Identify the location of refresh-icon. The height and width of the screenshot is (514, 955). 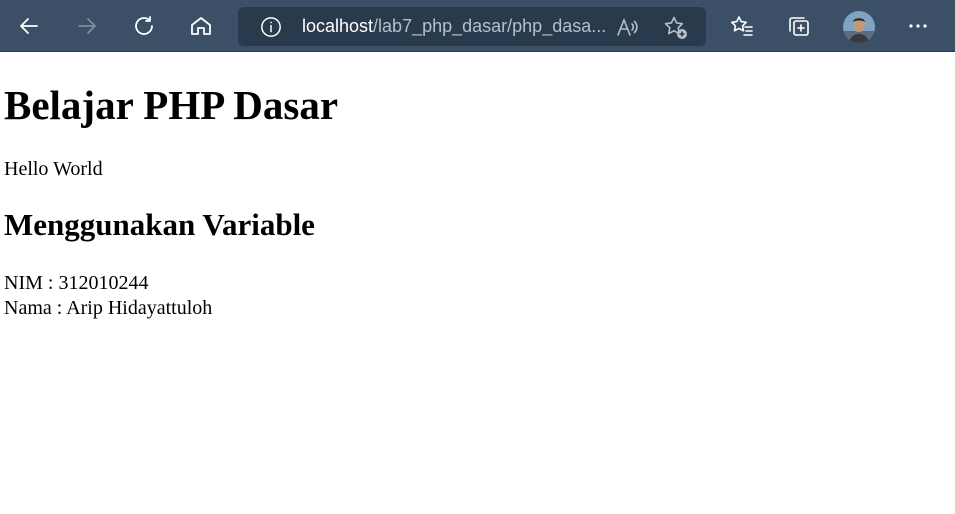
(144, 25).